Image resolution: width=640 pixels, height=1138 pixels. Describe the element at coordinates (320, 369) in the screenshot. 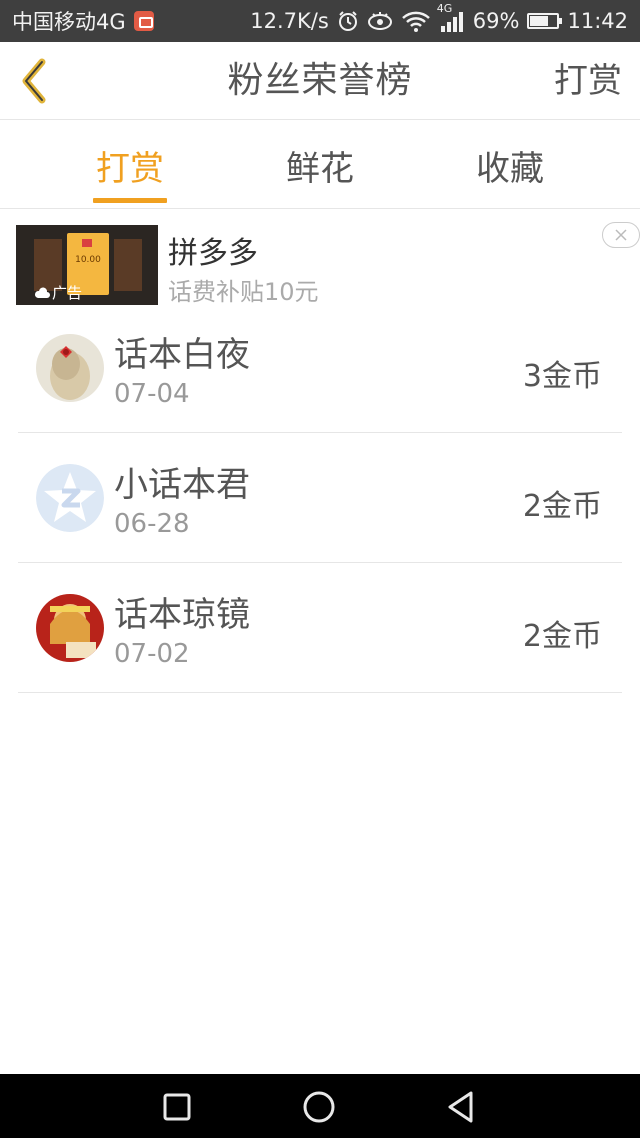

I see `list-item: 话本白夜 07-04 3金币` at that location.